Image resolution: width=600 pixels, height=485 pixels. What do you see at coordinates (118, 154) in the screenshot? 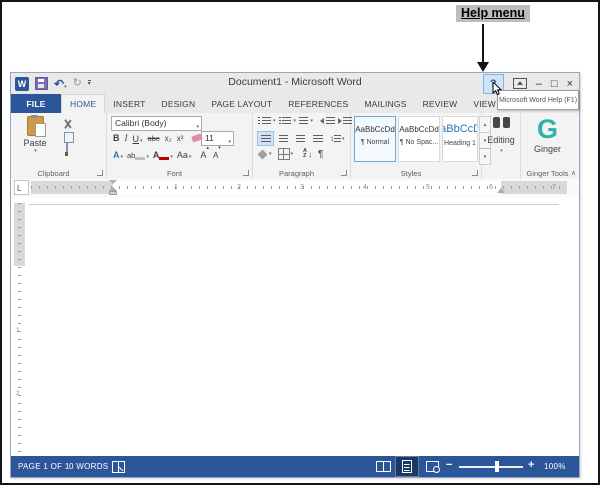
I see `text-effects-button: A▾` at bounding box center [118, 154].